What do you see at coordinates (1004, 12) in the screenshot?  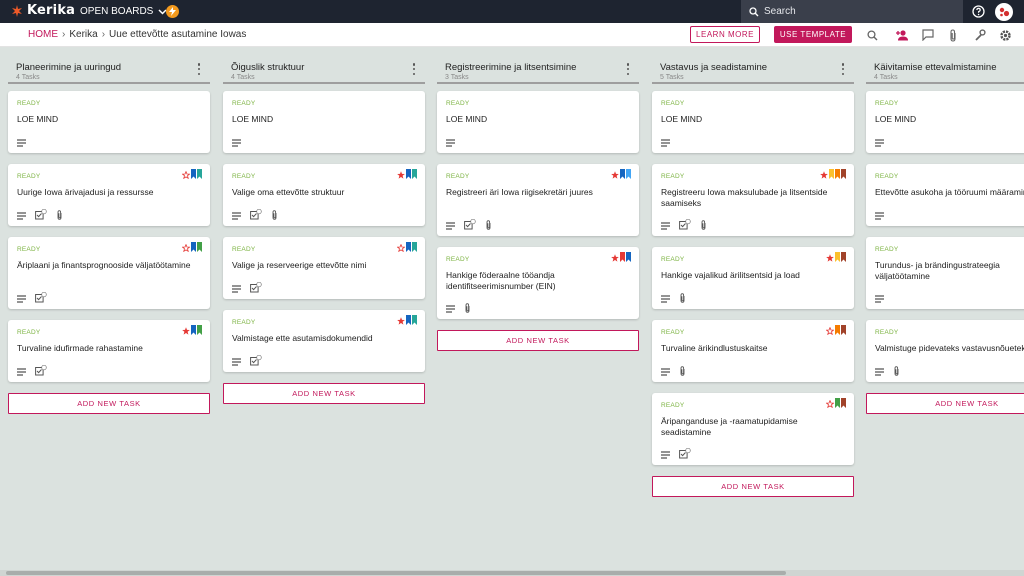 I see `user-avatar` at bounding box center [1004, 12].